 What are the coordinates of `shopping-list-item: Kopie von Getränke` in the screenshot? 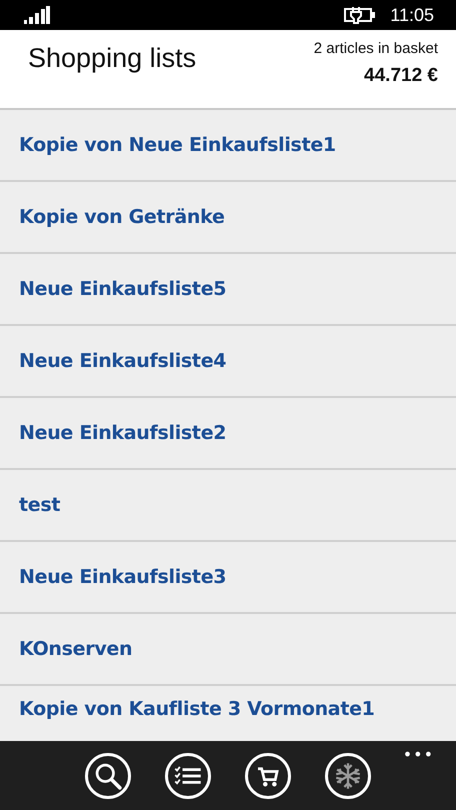 It's located at (228, 218).